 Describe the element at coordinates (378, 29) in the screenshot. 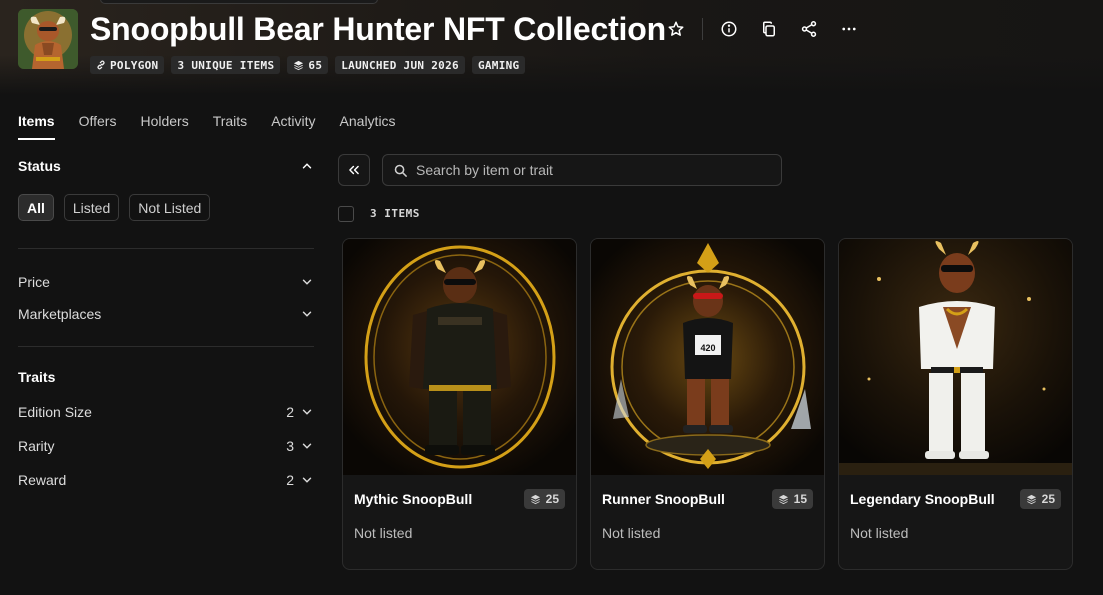

I see `collection-title: Snoopbull Bear Hunter NFT Collection` at that location.